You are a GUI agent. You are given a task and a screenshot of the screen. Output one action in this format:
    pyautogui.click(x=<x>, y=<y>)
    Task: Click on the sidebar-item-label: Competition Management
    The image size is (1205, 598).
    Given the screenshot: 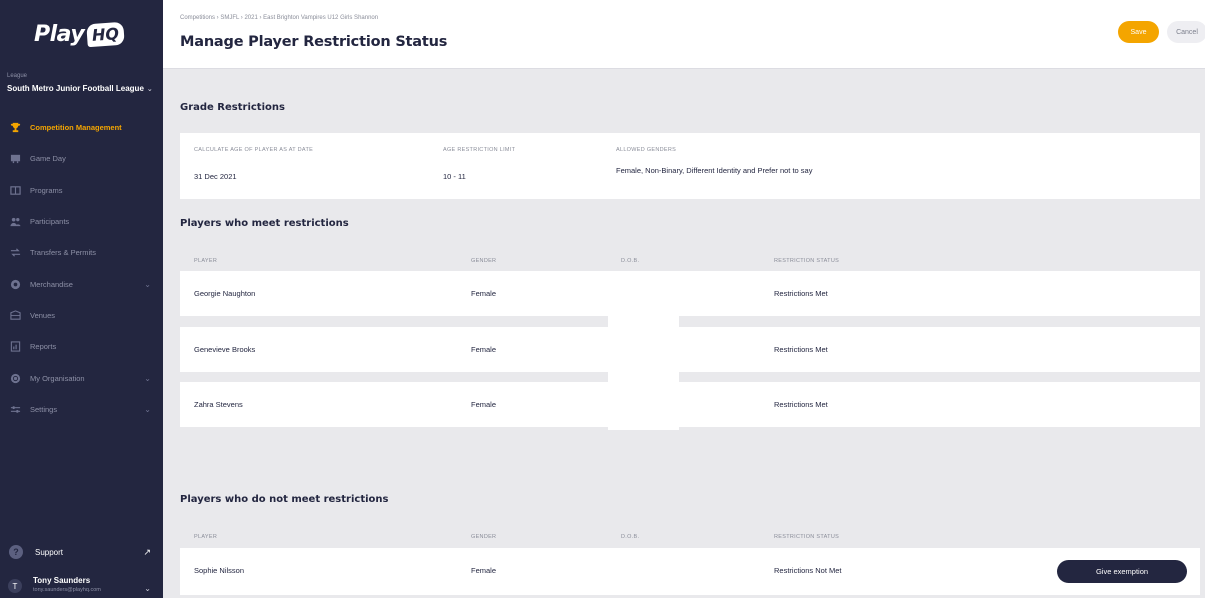 What is the action you would take?
    pyautogui.click(x=76, y=128)
    